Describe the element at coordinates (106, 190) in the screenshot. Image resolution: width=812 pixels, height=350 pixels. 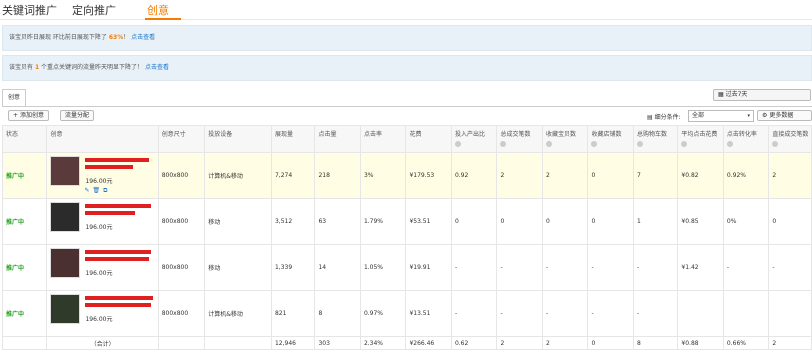
I see `copy-icon: ⧉` at that location.